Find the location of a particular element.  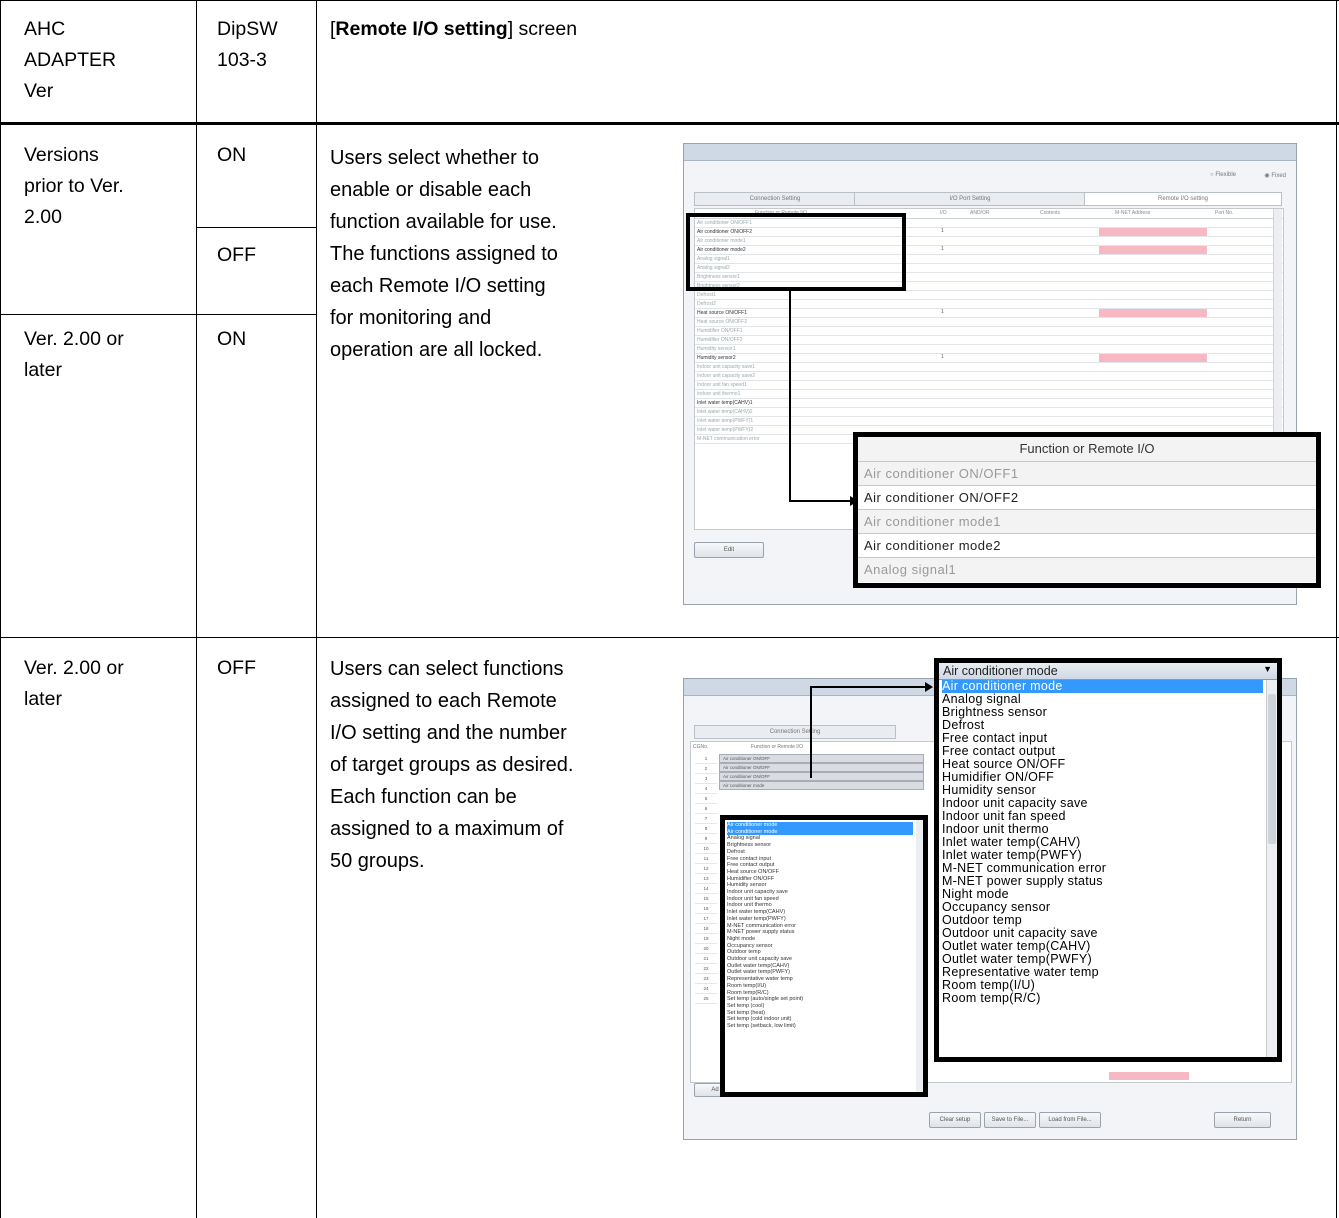

list-item: Set temp (cold indoor unit) is located at coordinates (820, 1019).